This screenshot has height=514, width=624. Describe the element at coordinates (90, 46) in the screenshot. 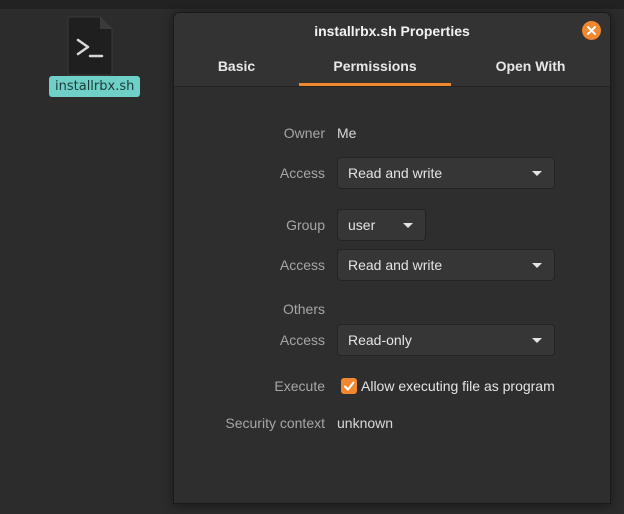

I see `terminal-script-icon` at that location.